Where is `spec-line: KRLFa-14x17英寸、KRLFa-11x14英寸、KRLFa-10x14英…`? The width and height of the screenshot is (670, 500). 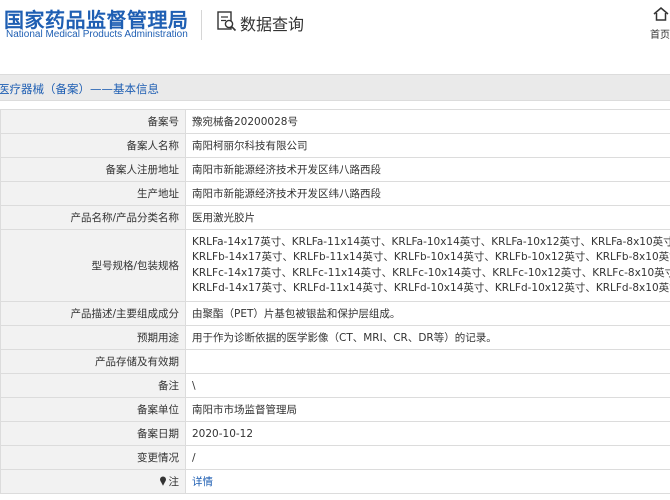 spec-line: KRLFa-14x17英寸、KRLFa-11x14英寸、KRLFa-10x14英… is located at coordinates (431, 241).